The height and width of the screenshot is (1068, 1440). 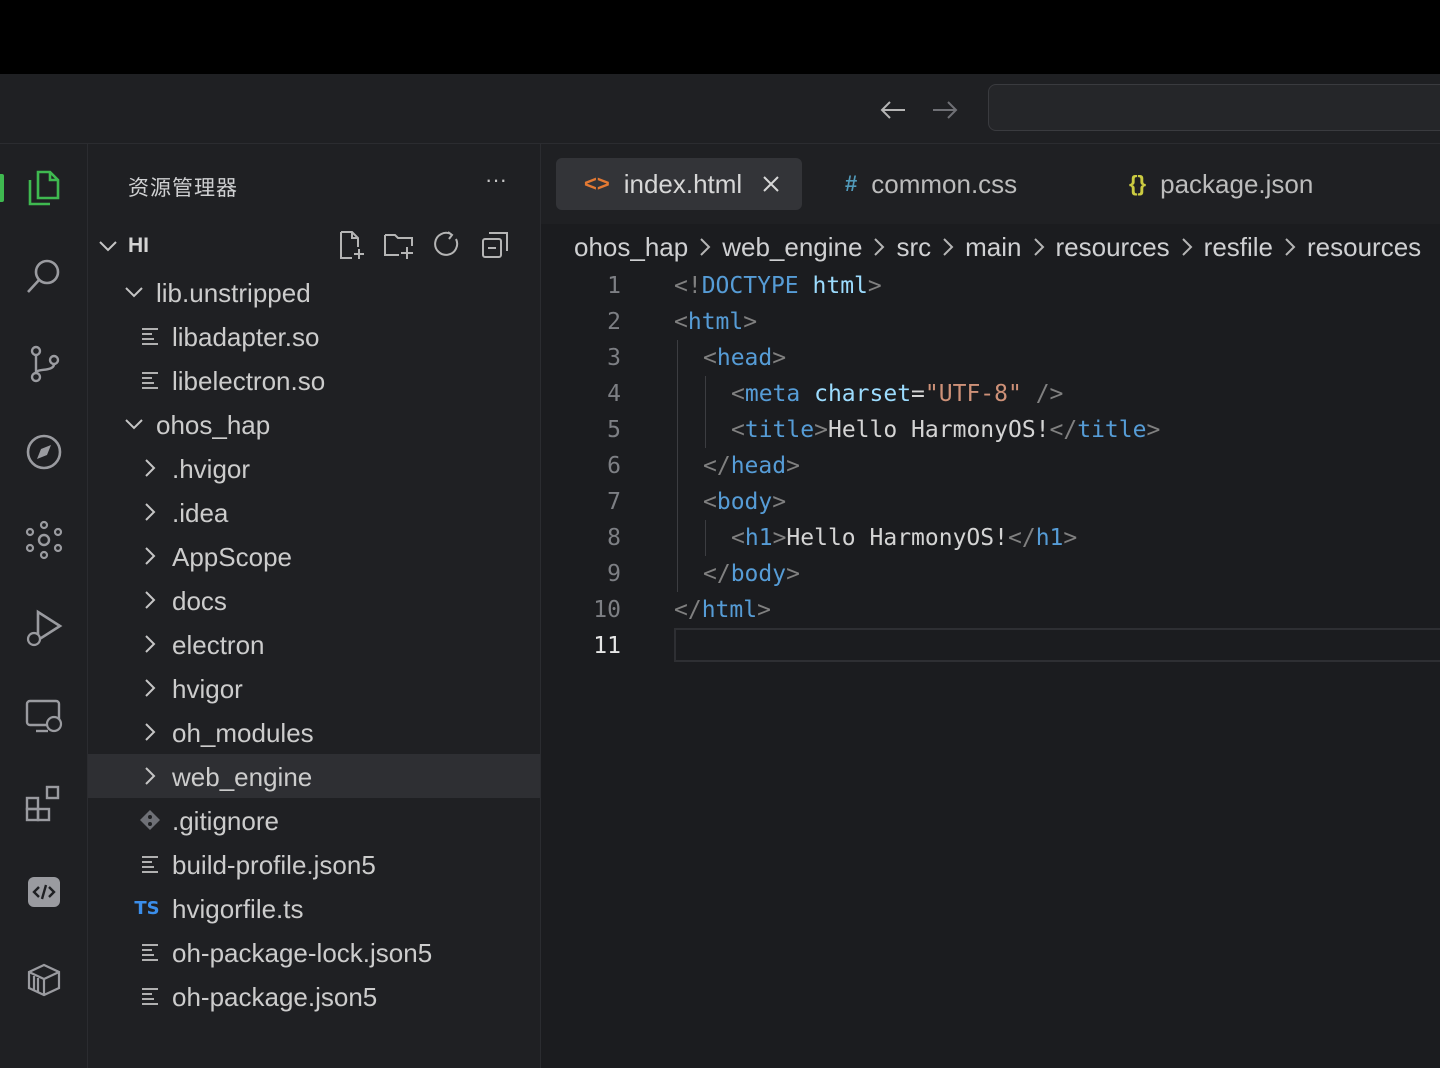 What do you see at coordinates (614, 538) in the screenshot?
I see `line-number: 8` at bounding box center [614, 538].